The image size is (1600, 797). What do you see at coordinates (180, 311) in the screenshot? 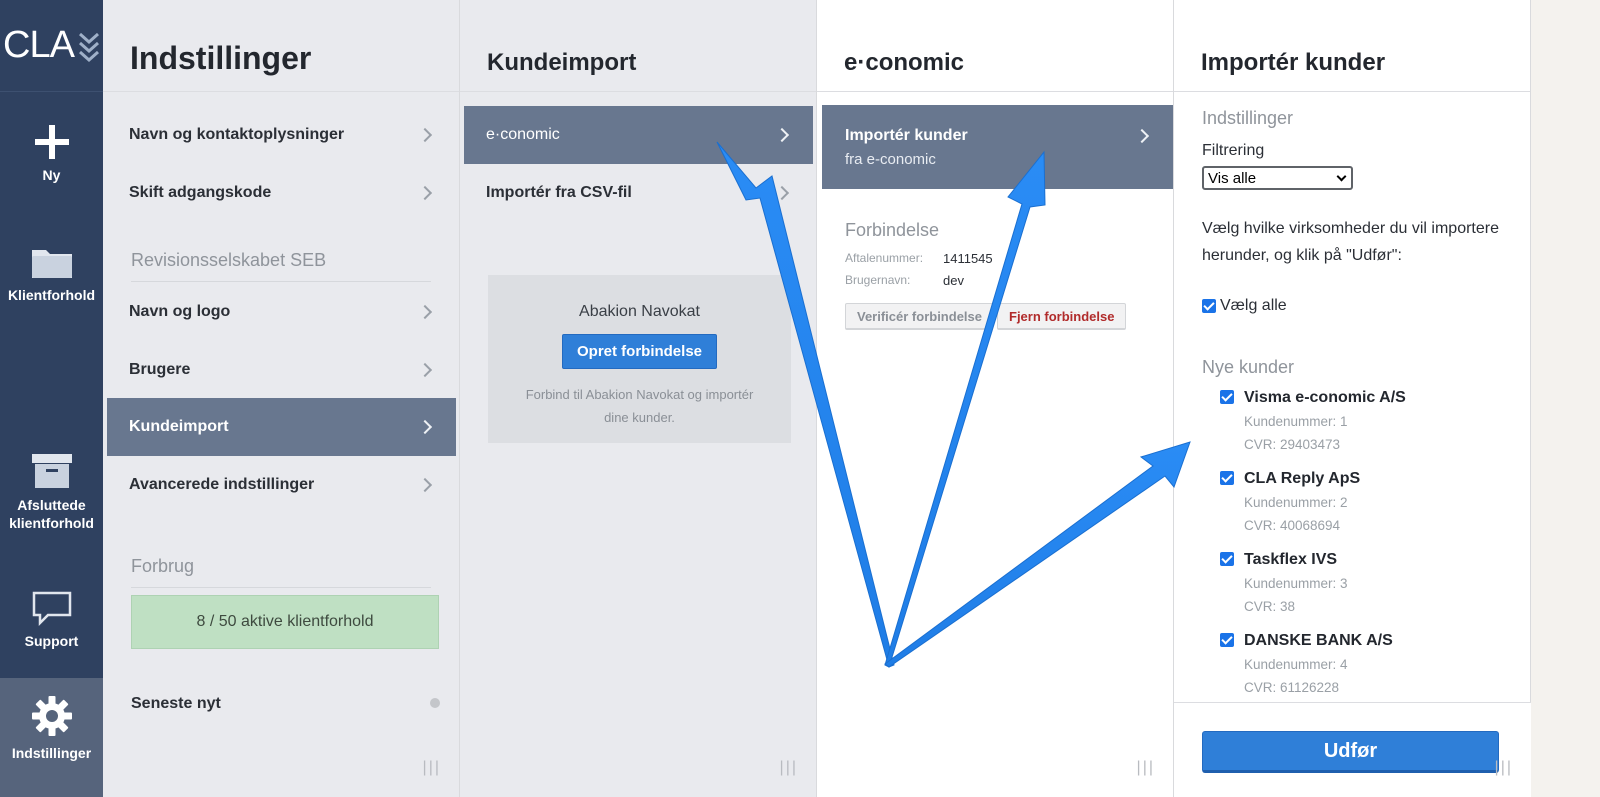
I see `menu-label: Navn og logo` at bounding box center [180, 311].